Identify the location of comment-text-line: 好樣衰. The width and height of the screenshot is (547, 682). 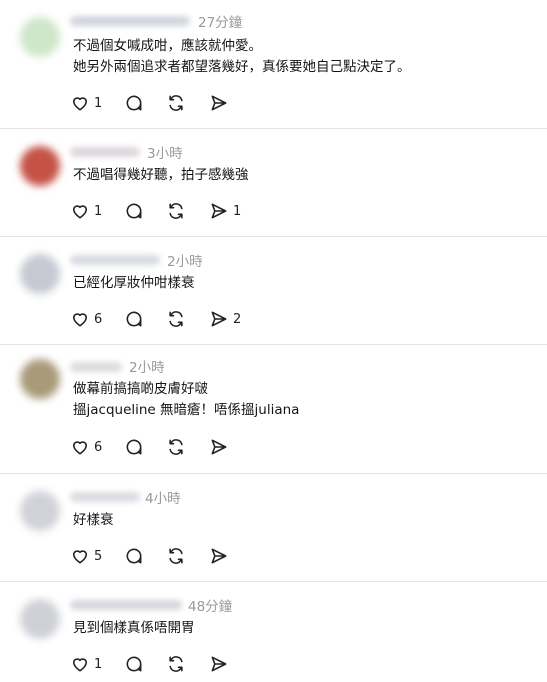
(93, 520).